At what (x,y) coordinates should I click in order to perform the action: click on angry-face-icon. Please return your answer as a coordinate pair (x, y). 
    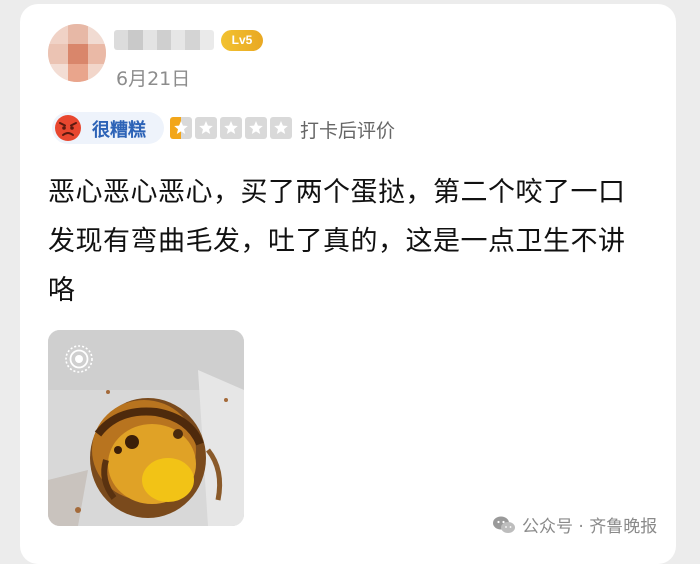
    Looking at the image, I should click on (68, 128).